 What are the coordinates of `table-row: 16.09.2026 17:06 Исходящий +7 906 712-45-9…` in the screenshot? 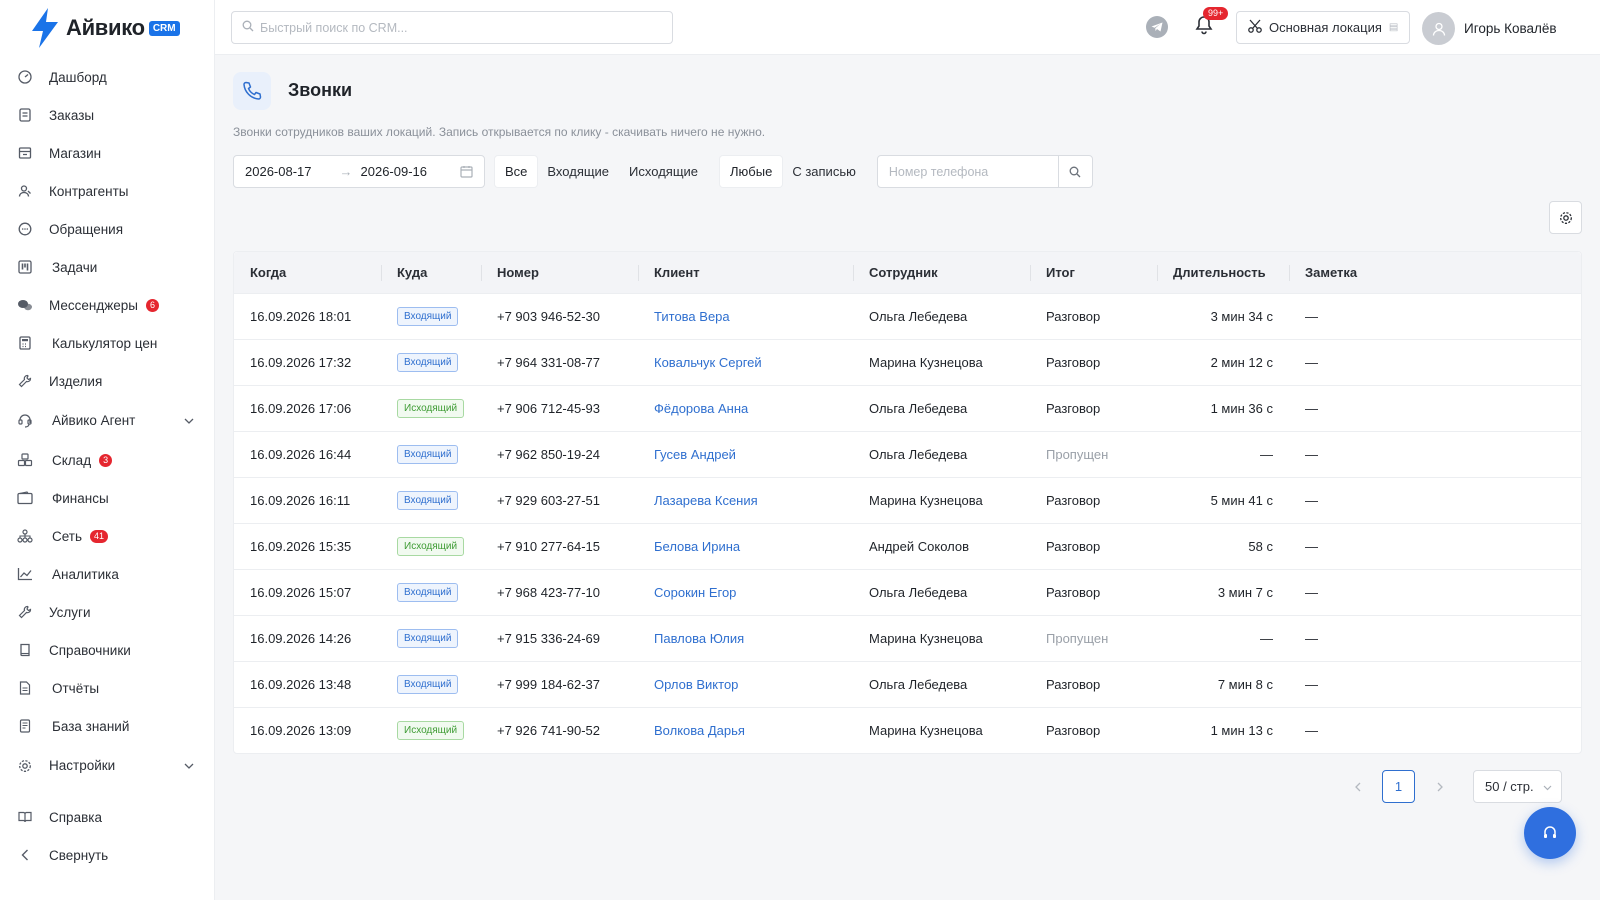 It's located at (907, 408).